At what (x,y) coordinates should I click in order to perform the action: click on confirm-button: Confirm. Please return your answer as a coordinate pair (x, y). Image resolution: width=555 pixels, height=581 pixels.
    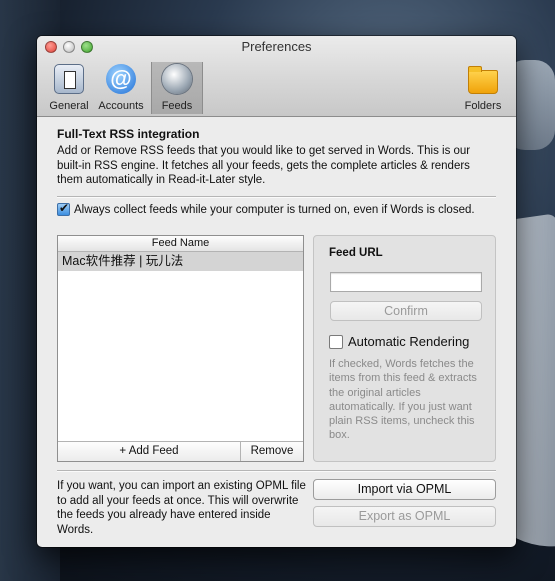
    Looking at the image, I should click on (406, 311).